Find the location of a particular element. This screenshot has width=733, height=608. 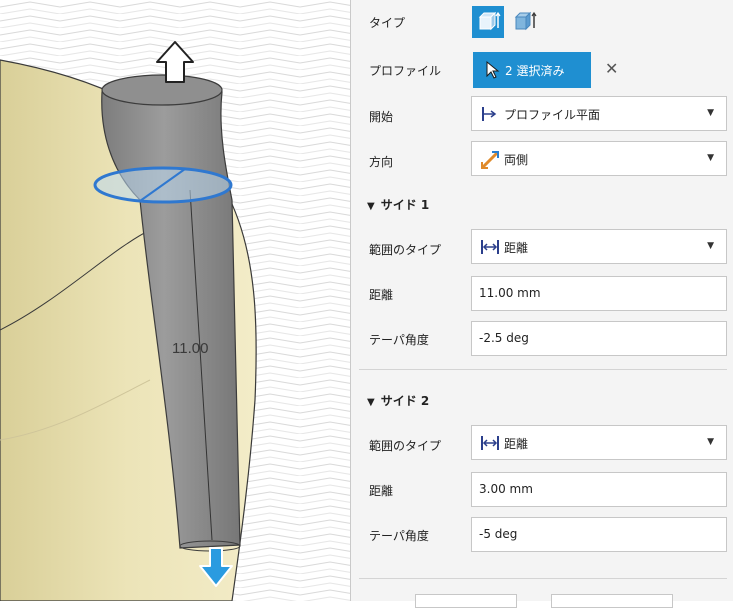

side2-extent-type-dropdown: 距離 ▼ is located at coordinates (599, 442).